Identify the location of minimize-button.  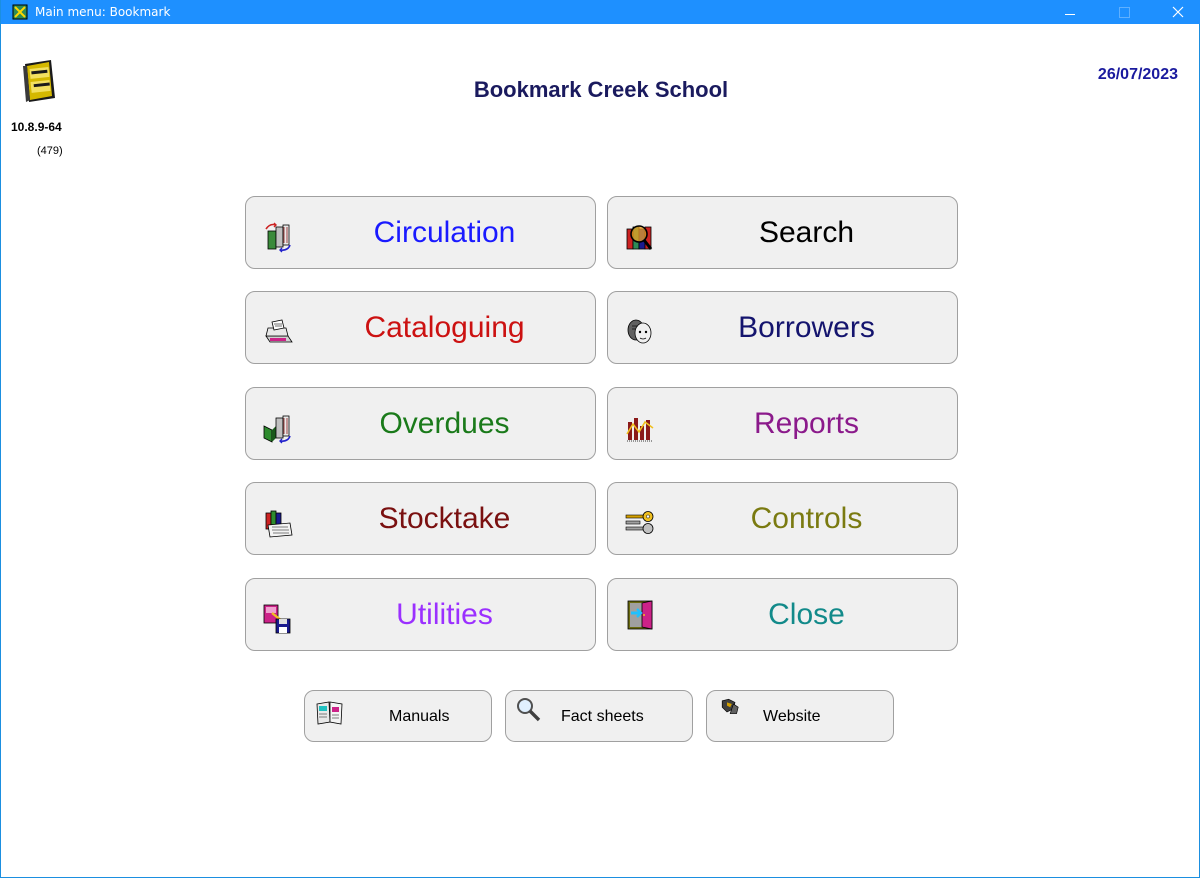
(1070, 12).